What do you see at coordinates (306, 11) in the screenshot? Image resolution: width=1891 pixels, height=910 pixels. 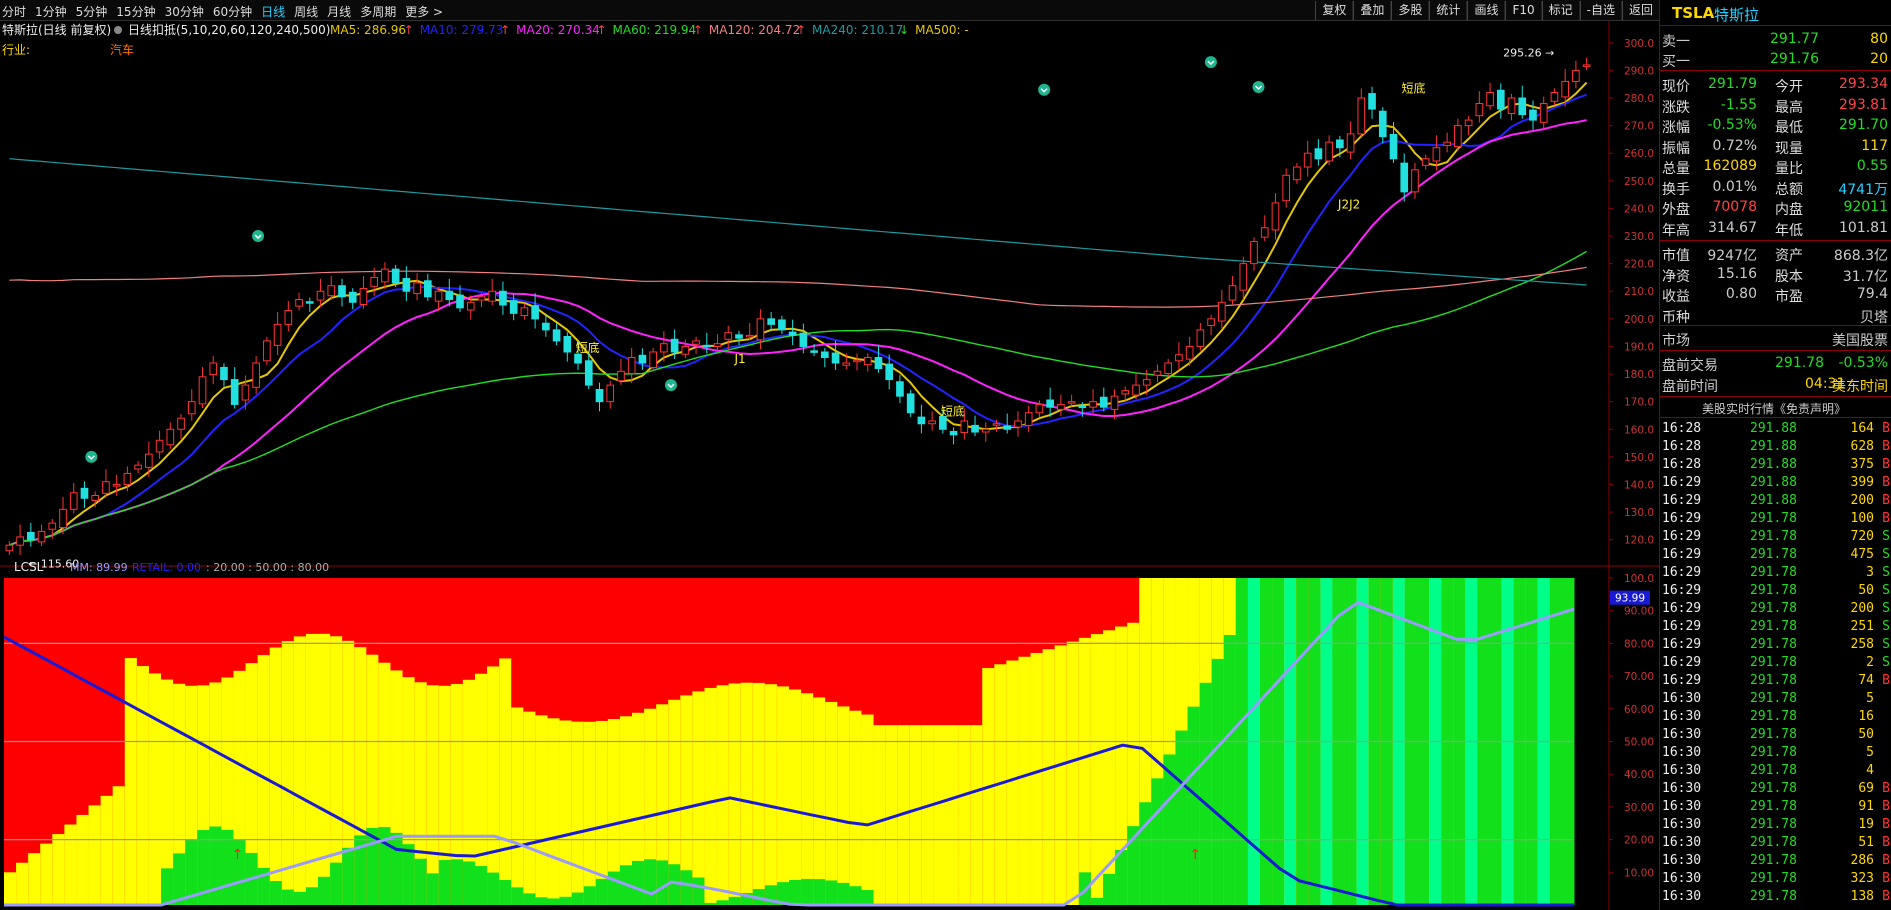 I see `tab-period-7: 周线` at bounding box center [306, 11].